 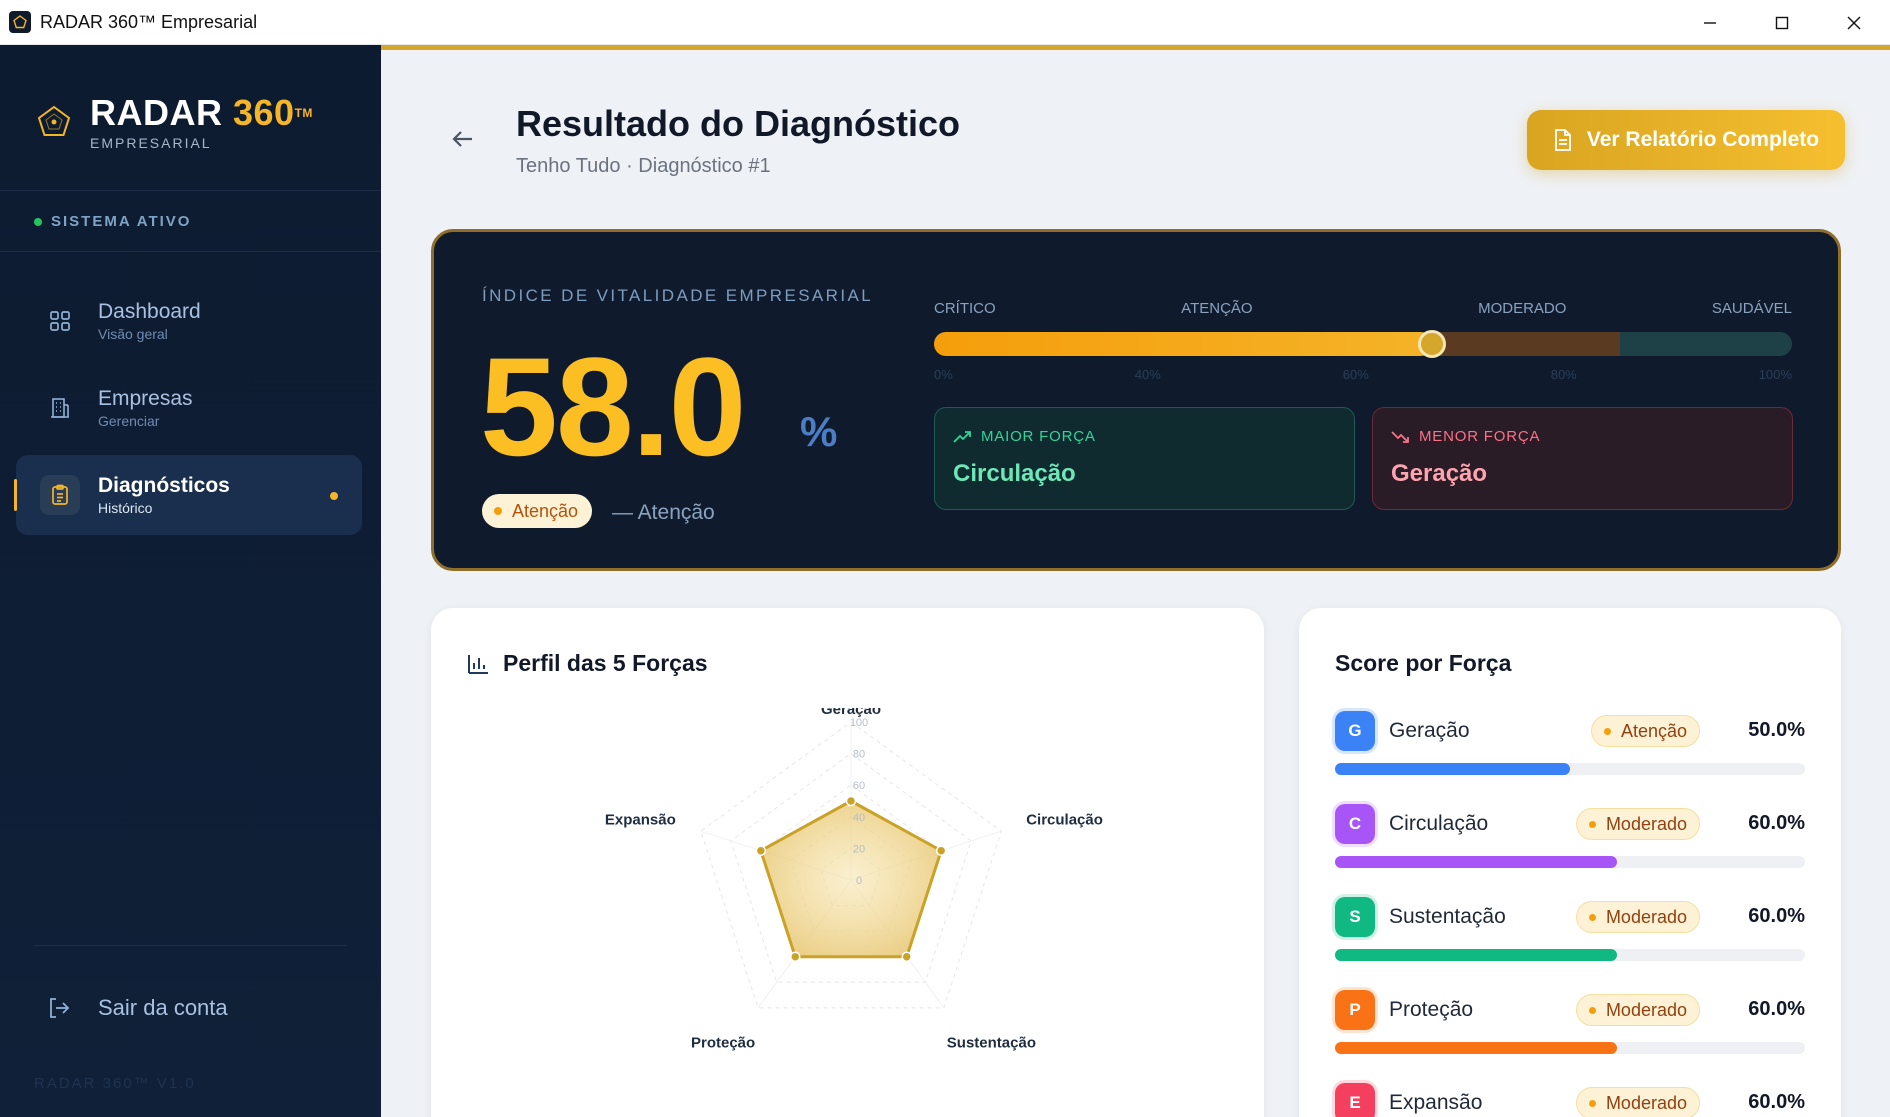 I want to click on page-title: Resultado do Diagnóstico, so click(x=738, y=123).